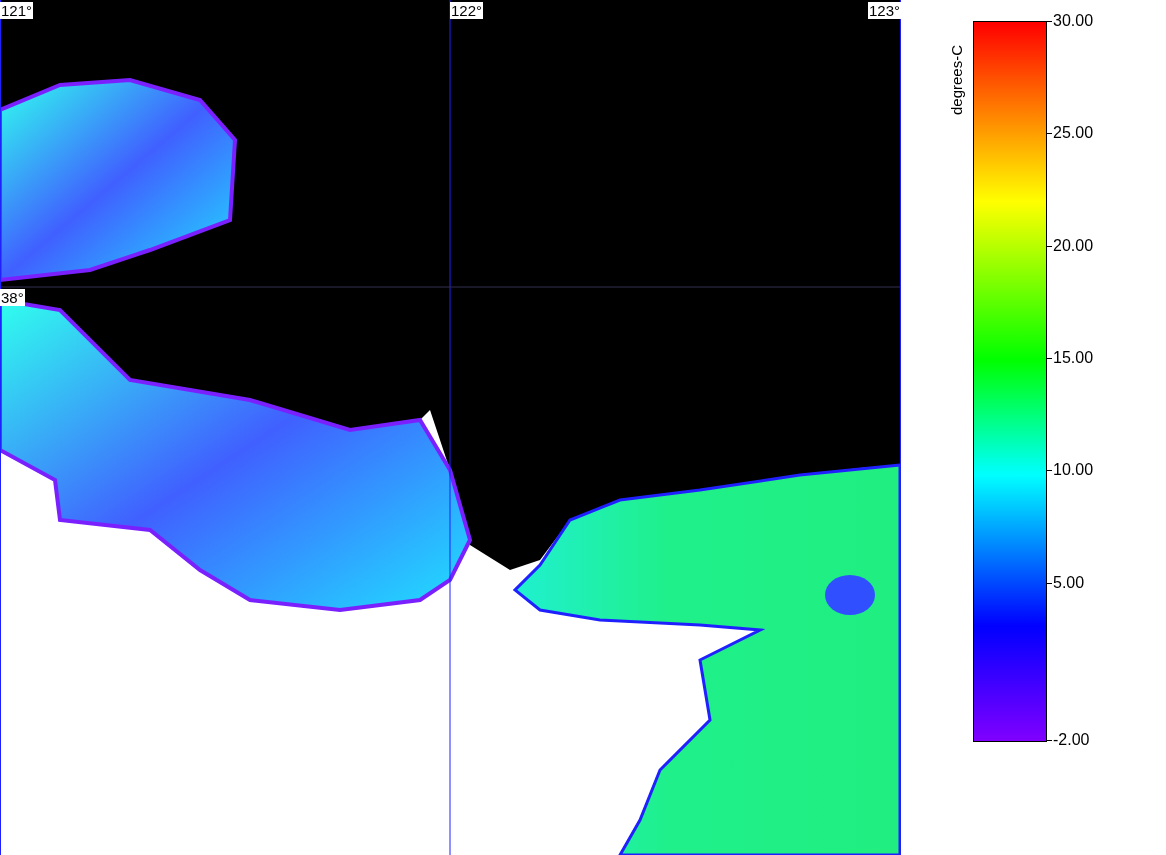 Image resolution: width=1166 pixels, height=855 pixels. I want to click on colorbar-tick-label: 20.00, so click(1073, 245).